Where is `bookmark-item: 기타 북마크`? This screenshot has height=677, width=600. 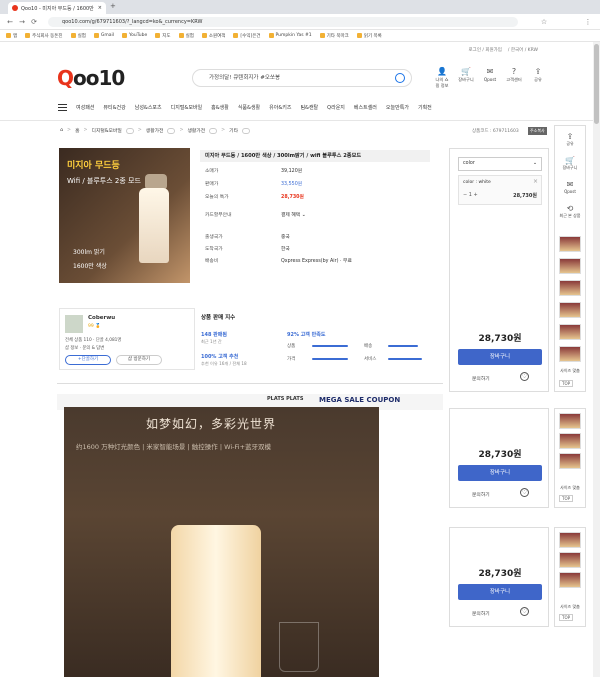 bookmark-item: 기타 북마크 is located at coordinates (334, 36).